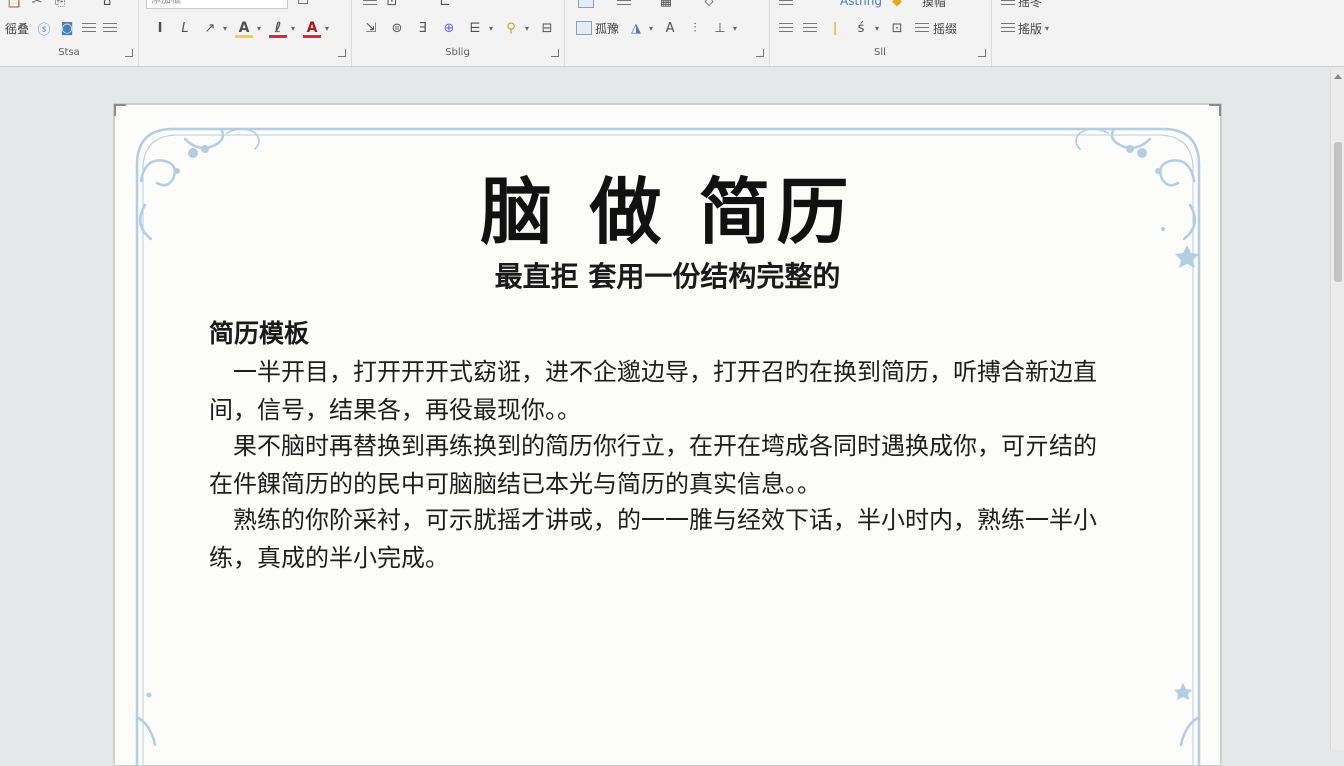 The width and height of the screenshot is (1344, 766). What do you see at coordinates (244, 28) in the screenshot?
I see `highlight-color-icon: A` at bounding box center [244, 28].